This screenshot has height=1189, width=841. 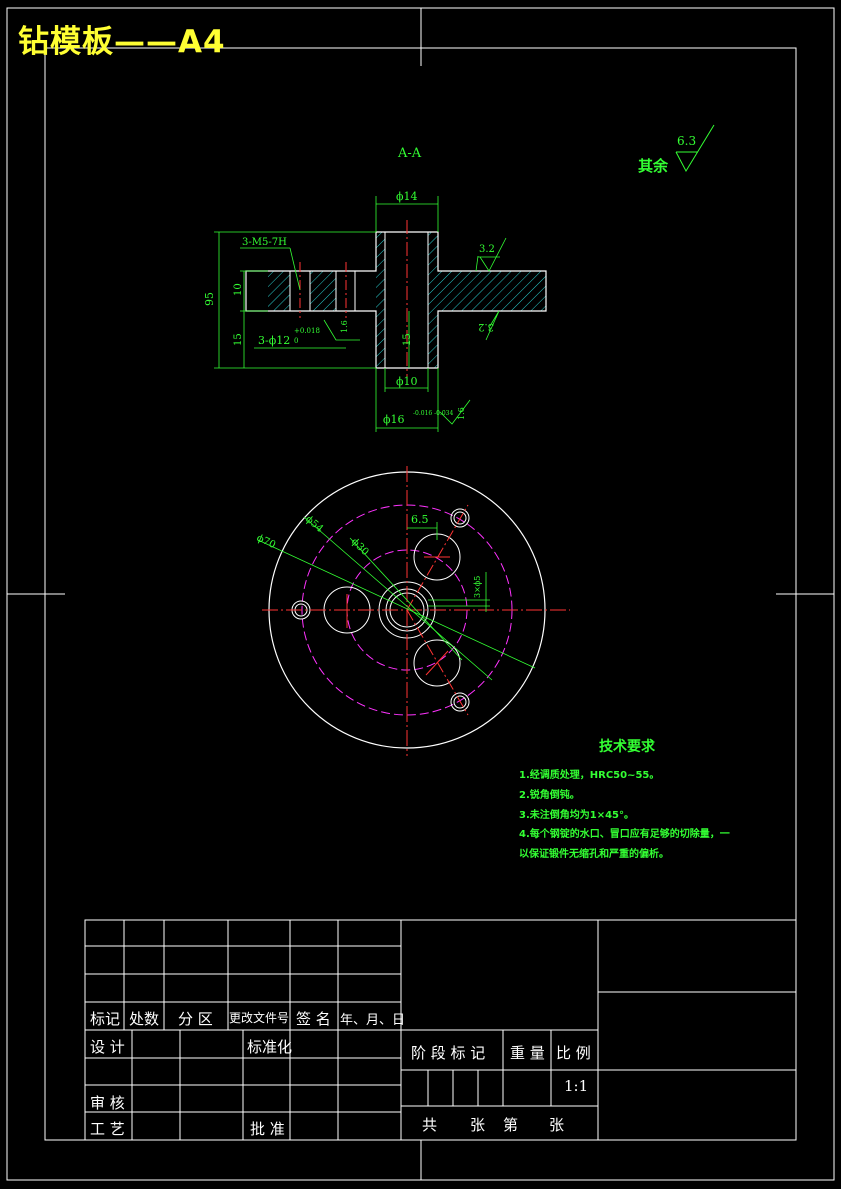 What do you see at coordinates (477, 263) in the screenshot?
I see `roughness-leader` at bounding box center [477, 263].